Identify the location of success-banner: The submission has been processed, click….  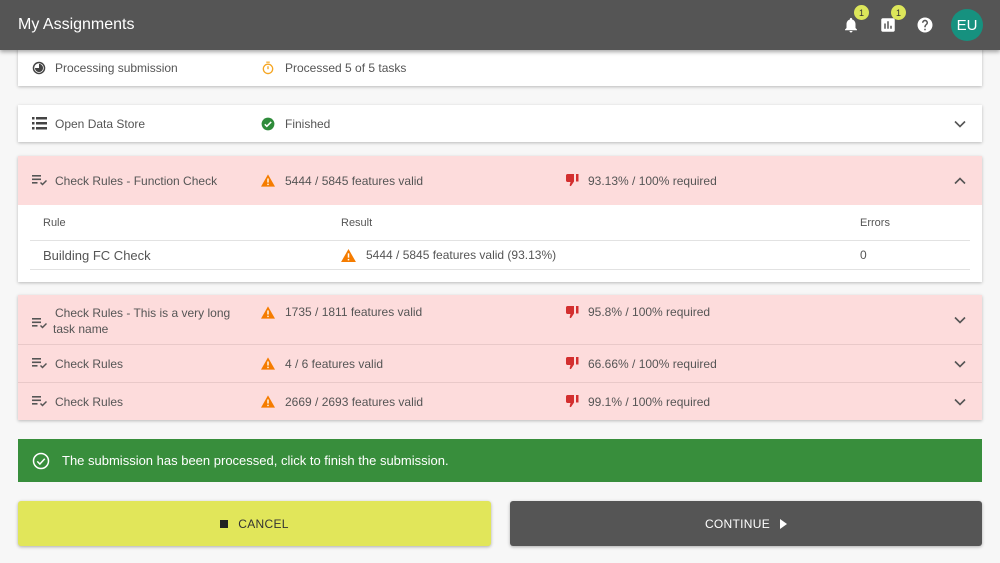
(500, 460).